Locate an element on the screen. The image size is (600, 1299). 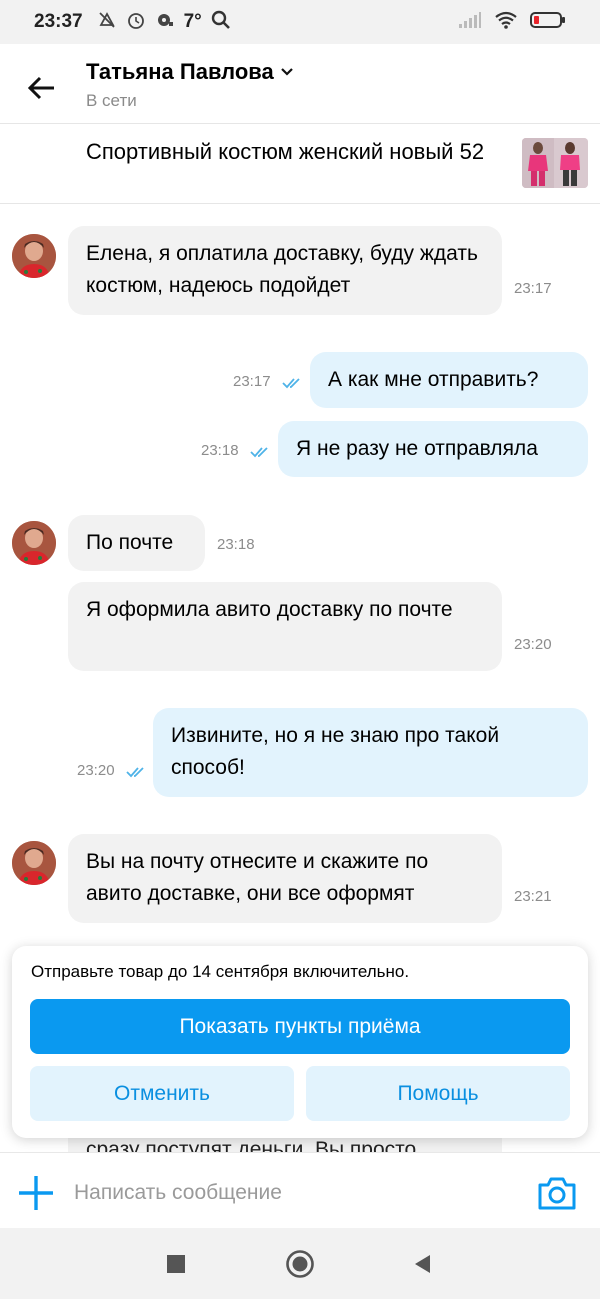
message-composer is located at coordinates (300, 1190).